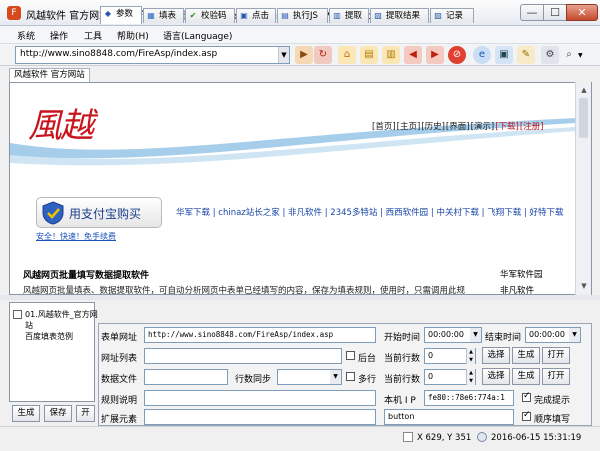  What do you see at coordinates (300, 297) in the screenshot?
I see `splitter` at bounding box center [300, 297].